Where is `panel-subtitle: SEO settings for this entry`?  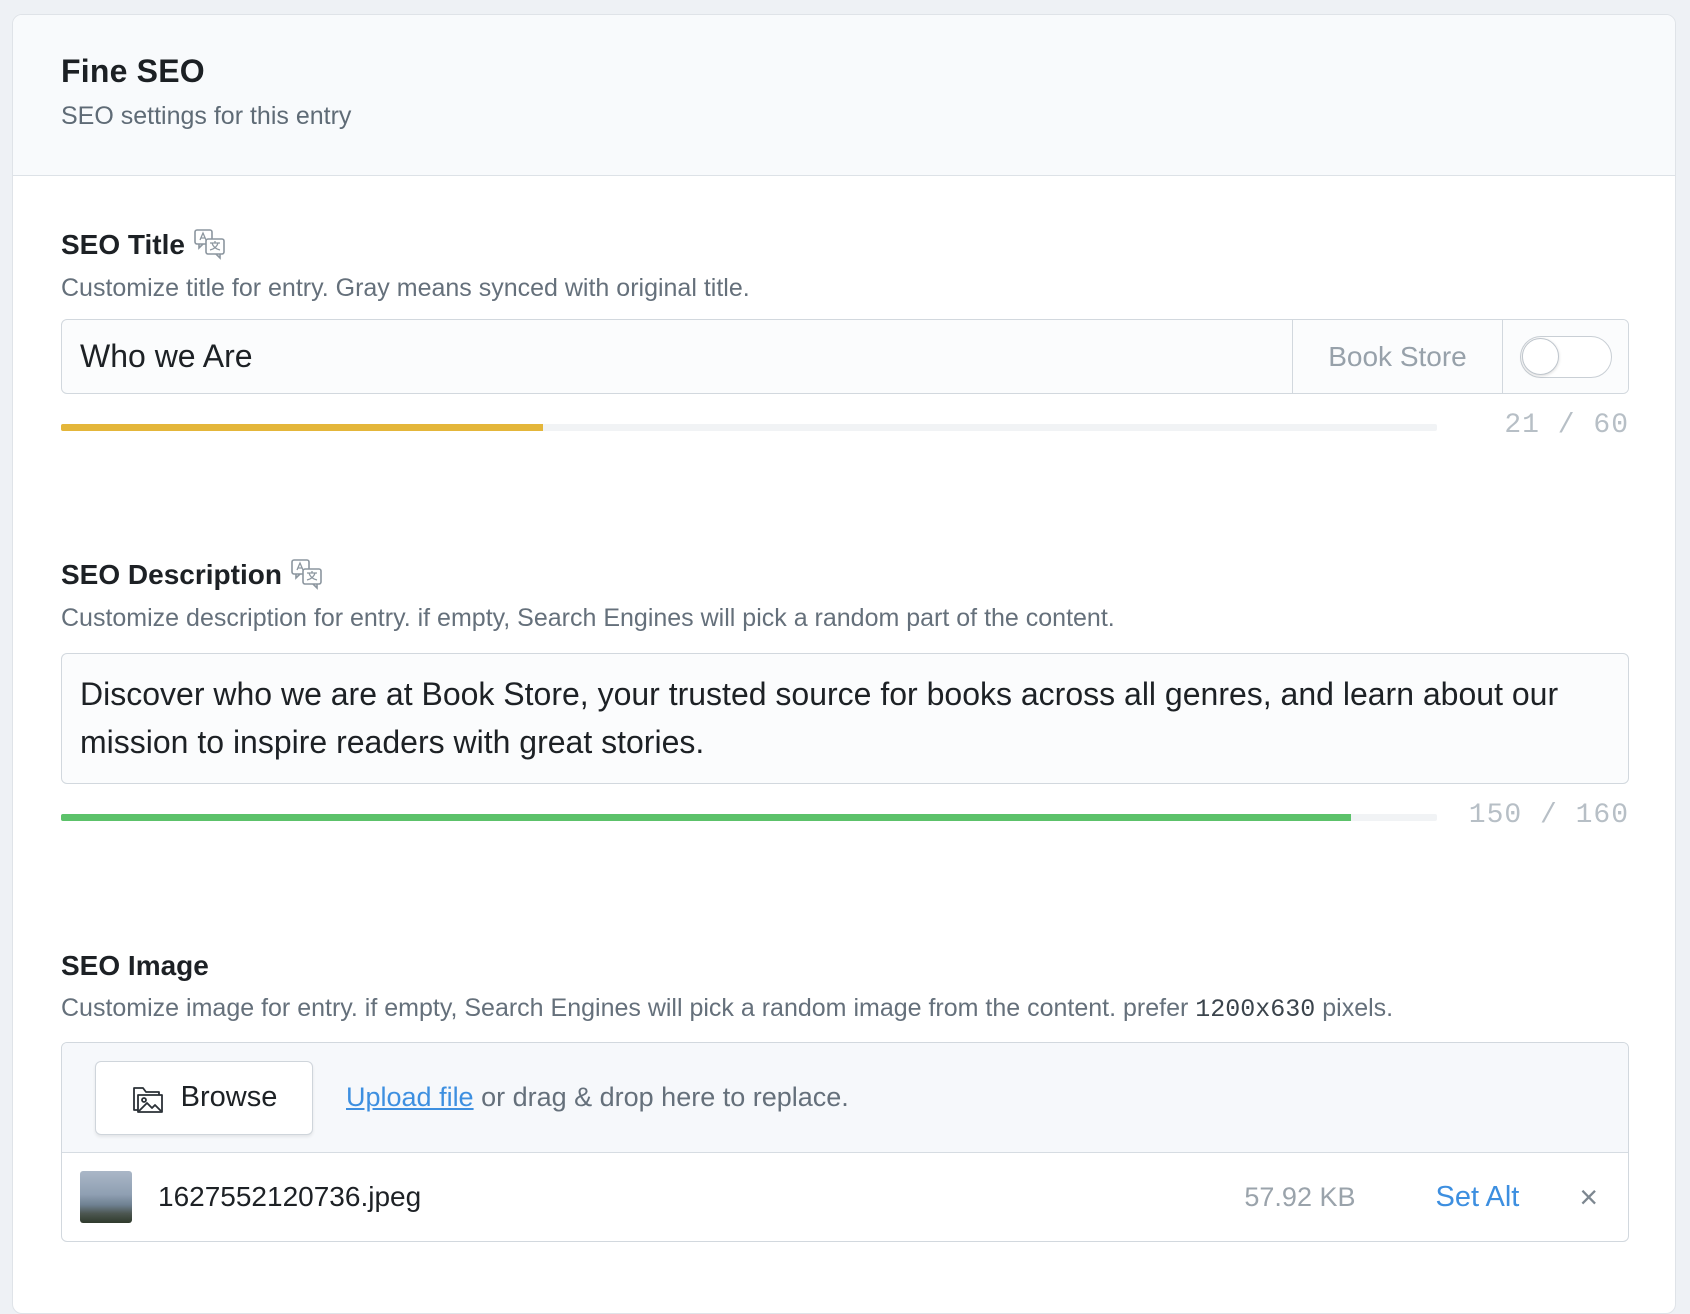 panel-subtitle: SEO settings for this entry is located at coordinates (206, 116).